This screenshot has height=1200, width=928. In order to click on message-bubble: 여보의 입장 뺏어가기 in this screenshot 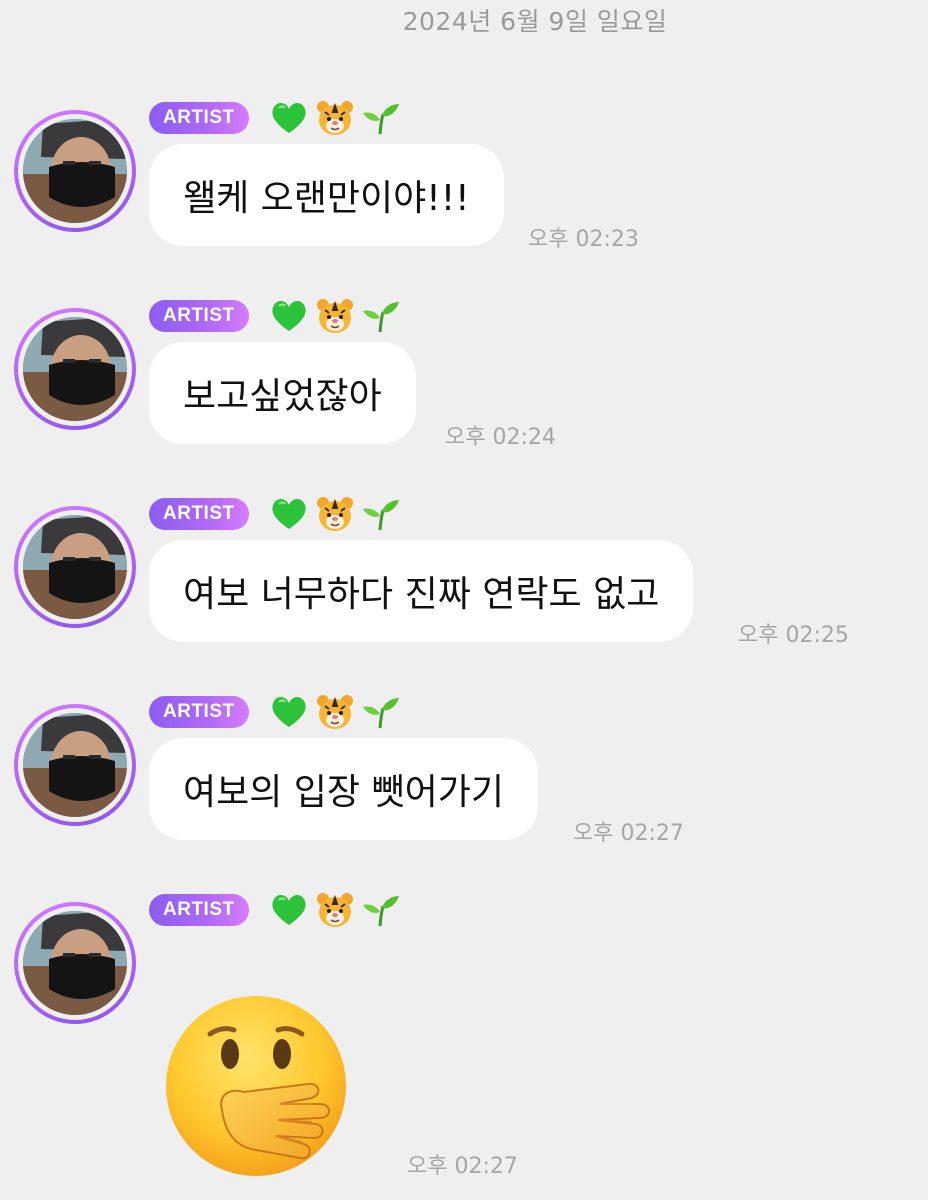, I will do `click(343, 789)`.